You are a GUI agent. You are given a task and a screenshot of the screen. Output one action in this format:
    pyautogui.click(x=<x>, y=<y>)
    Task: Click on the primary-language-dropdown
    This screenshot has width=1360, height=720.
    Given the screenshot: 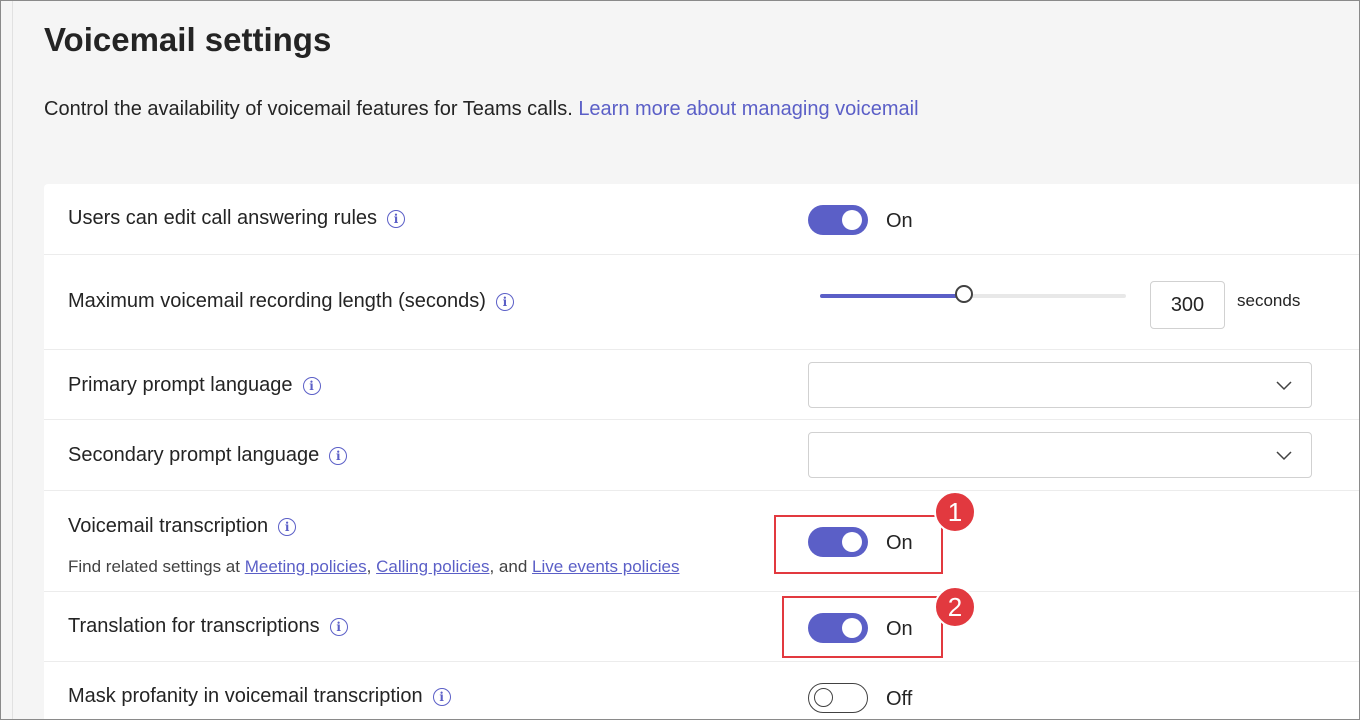 What is the action you would take?
    pyautogui.click(x=1060, y=385)
    